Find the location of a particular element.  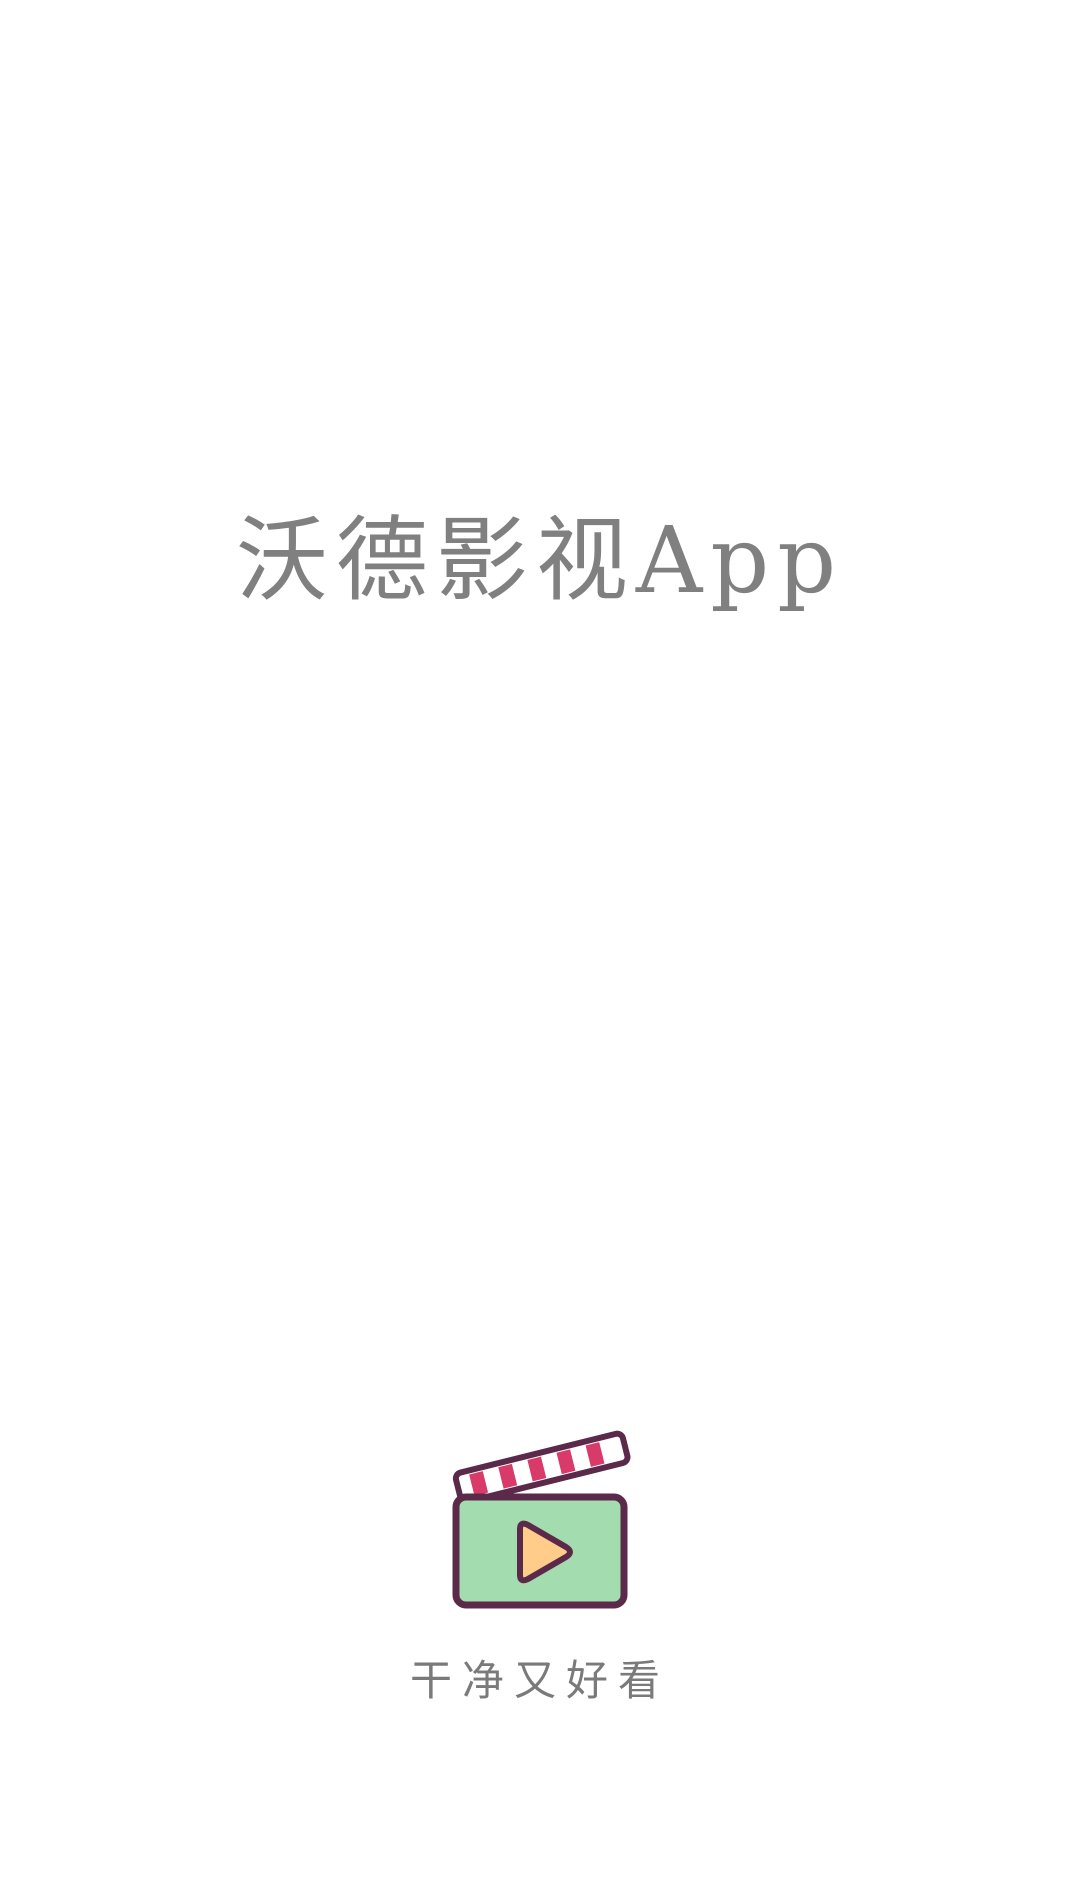

clapperboard-play-icon is located at coordinates (540, 1520).